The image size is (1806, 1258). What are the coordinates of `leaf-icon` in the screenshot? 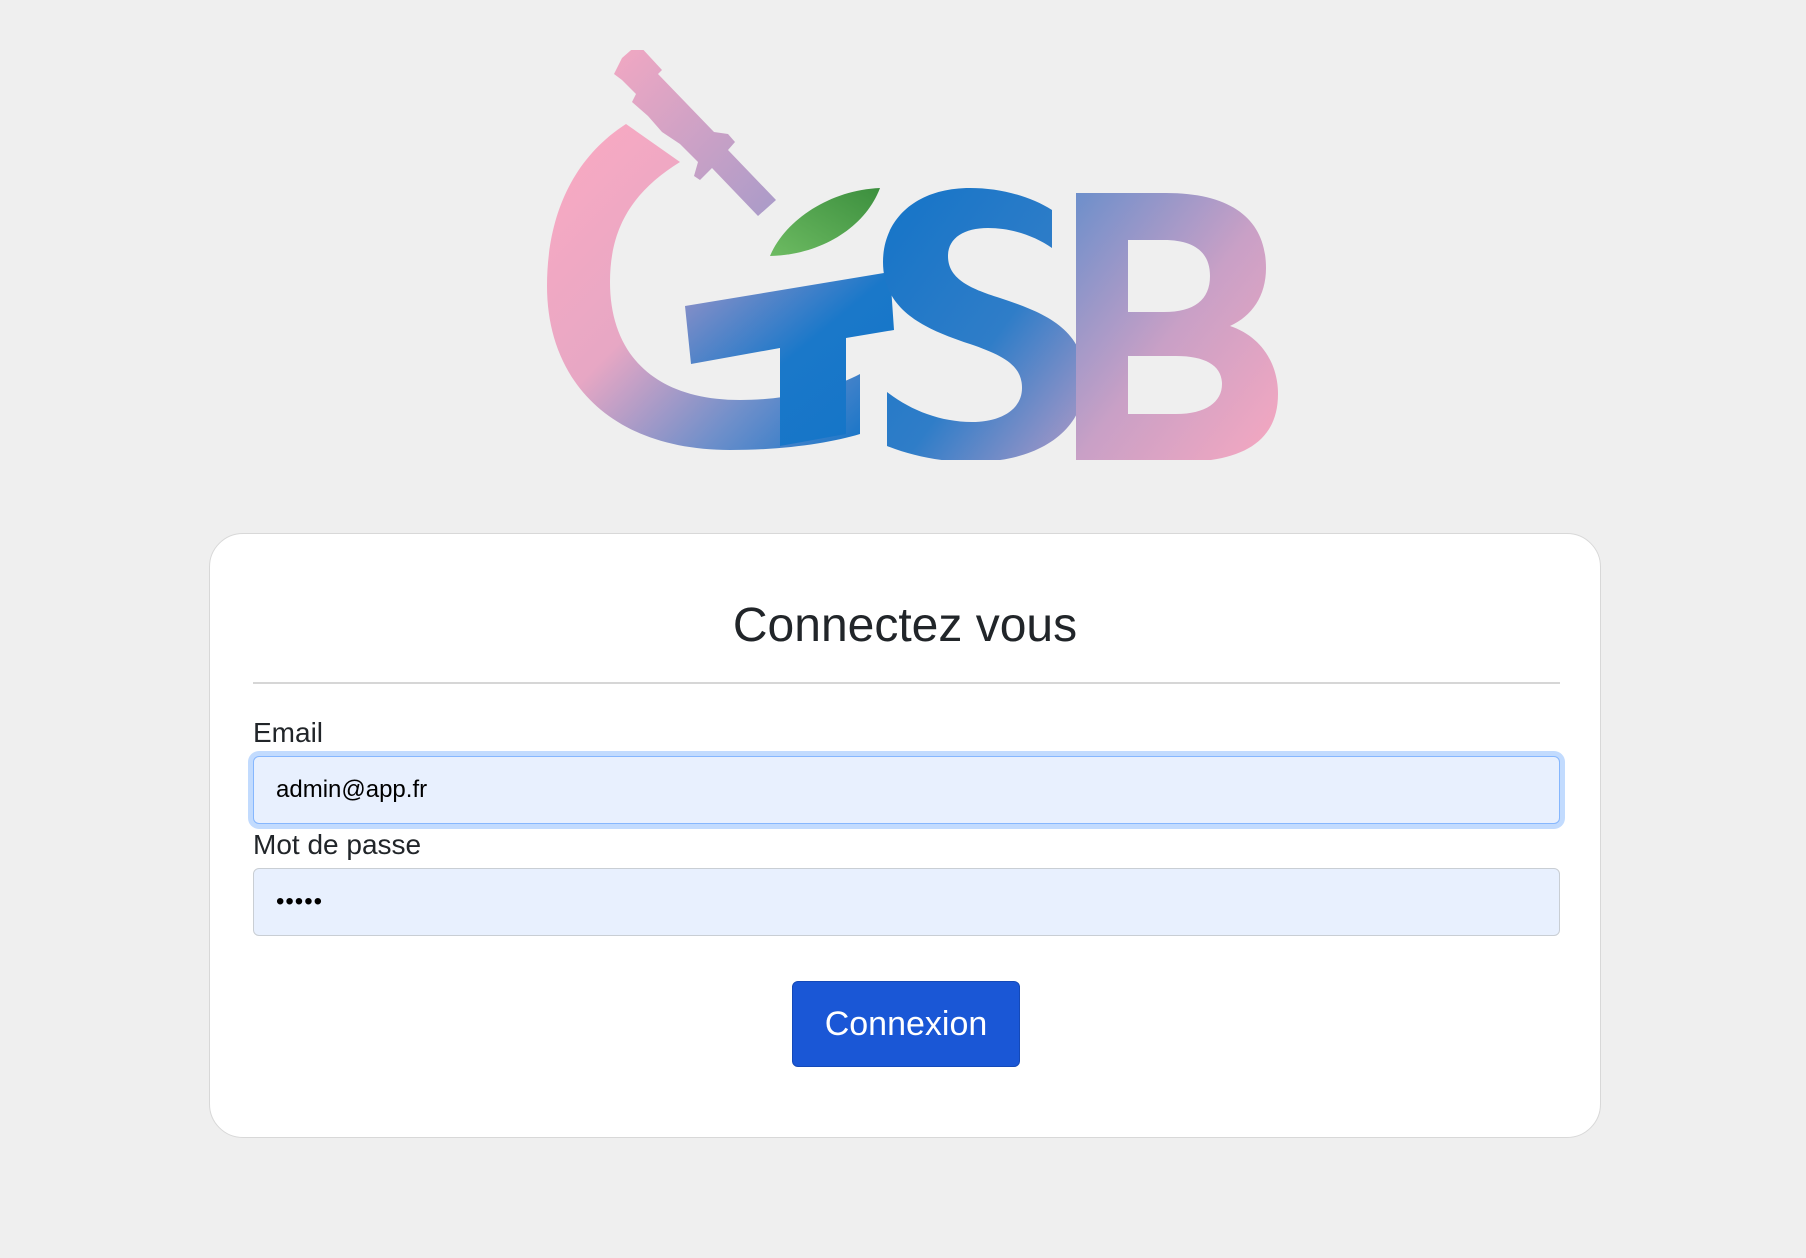 It's located at (825, 222).